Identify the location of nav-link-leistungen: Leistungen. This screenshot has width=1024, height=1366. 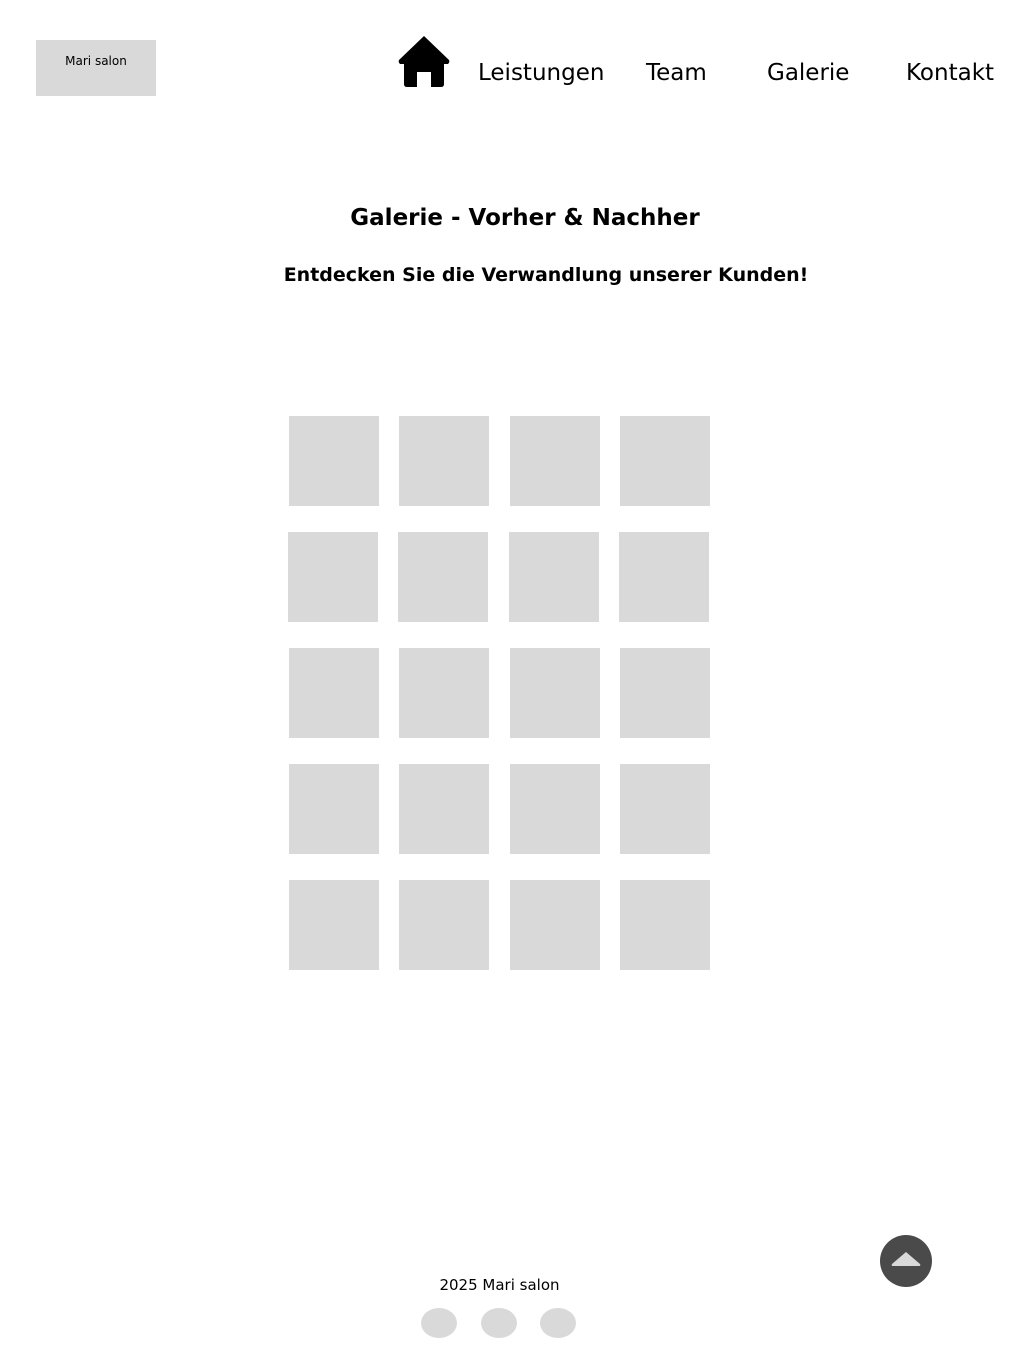
(541, 73).